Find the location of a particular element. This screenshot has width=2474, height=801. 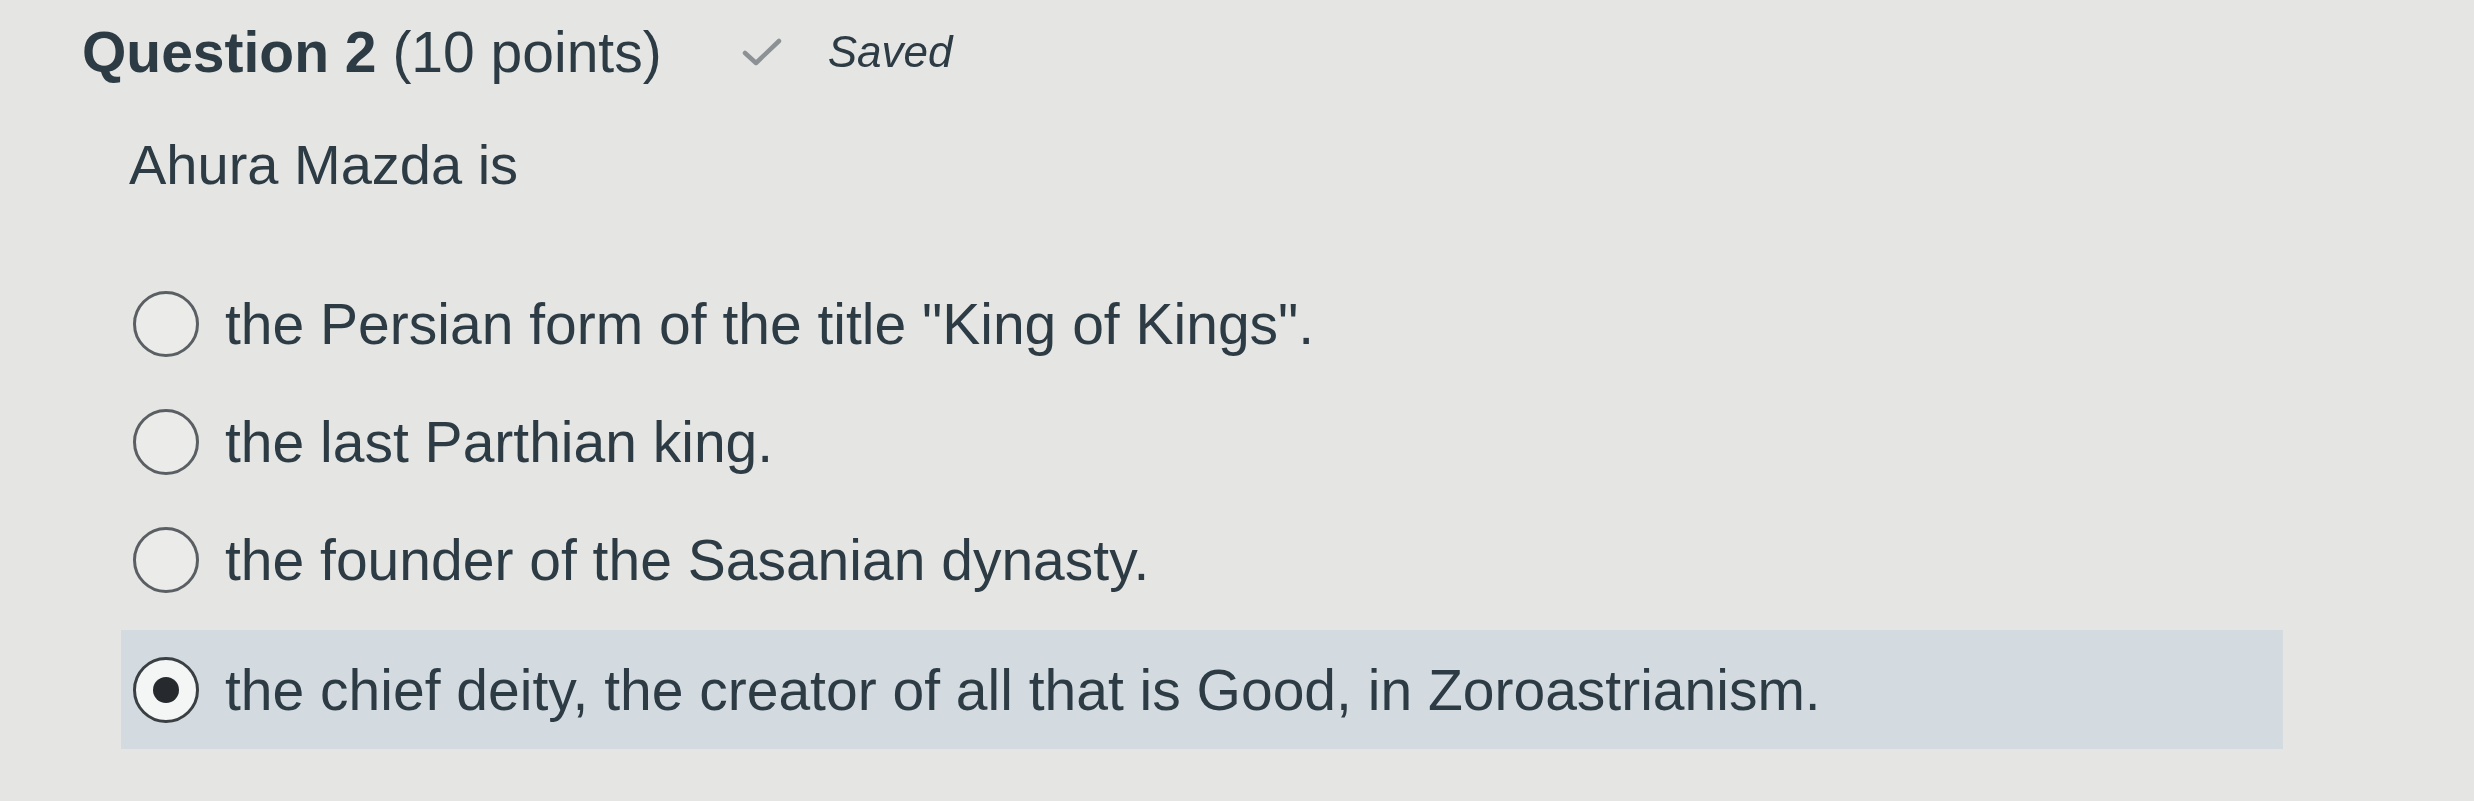

answer-option: the last Parthian king. is located at coordinates (459, 442).